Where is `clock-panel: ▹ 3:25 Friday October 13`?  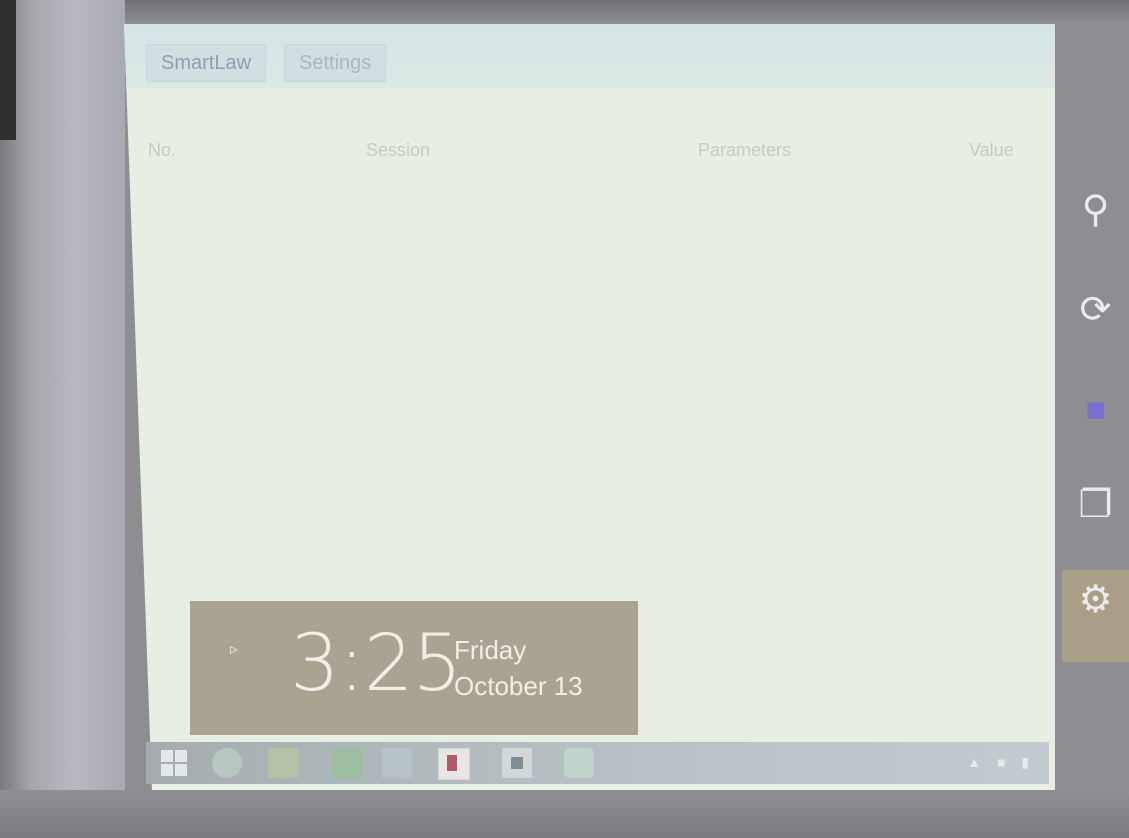
clock-panel: ▹ 3:25 Friday October 13 is located at coordinates (414, 668).